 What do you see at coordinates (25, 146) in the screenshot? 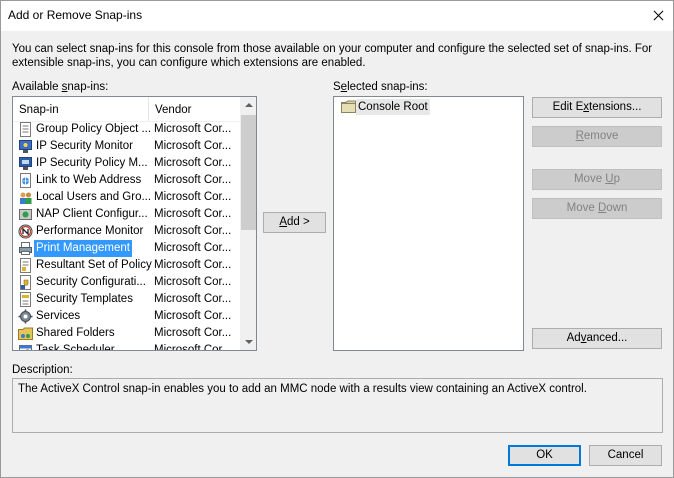
I see `security-monitor-icon` at bounding box center [25, 146].